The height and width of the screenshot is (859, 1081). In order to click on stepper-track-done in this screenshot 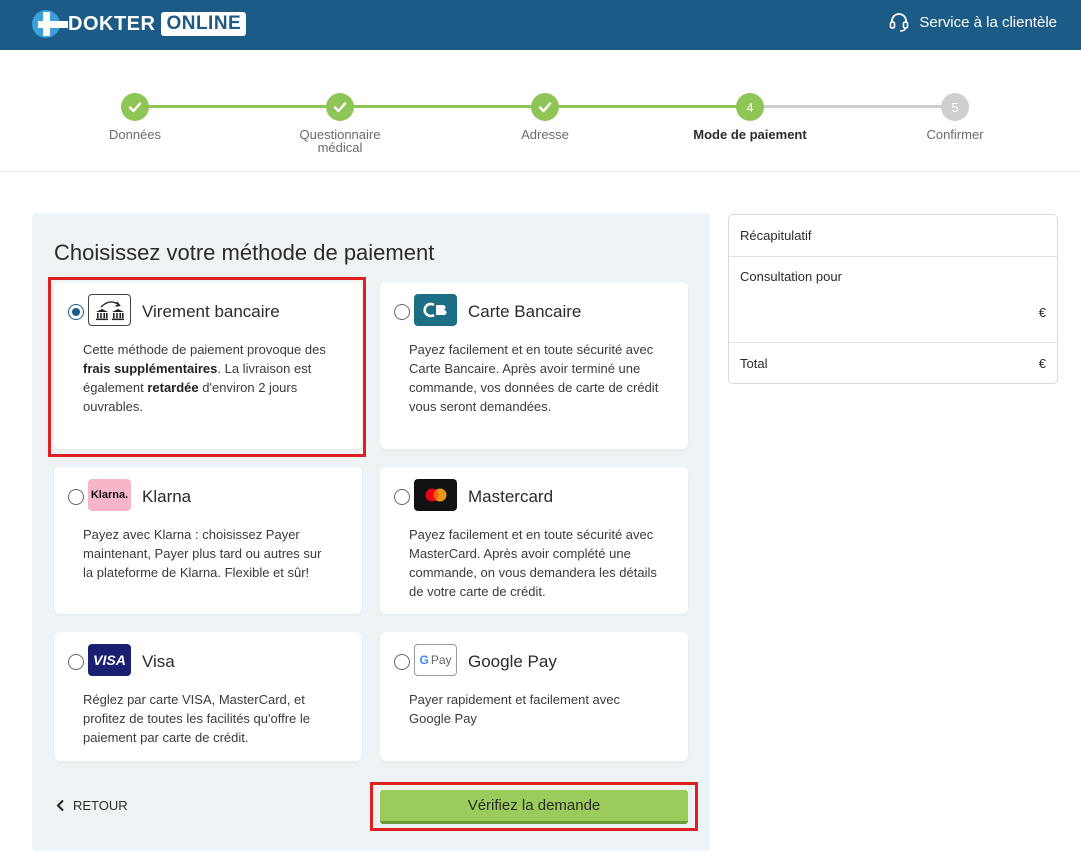, I will do `click(442, 106)`.